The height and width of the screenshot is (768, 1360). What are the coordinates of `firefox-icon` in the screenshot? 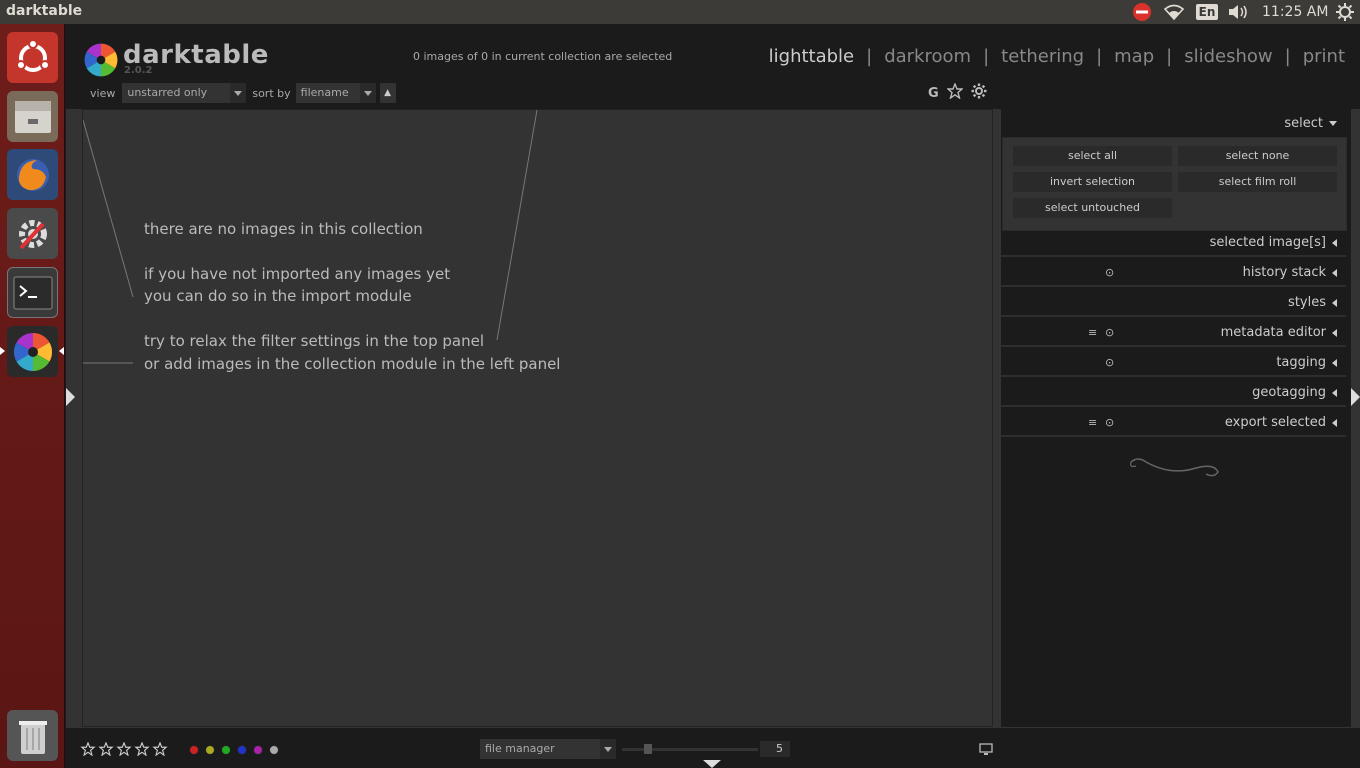 It's located at (32, 174).